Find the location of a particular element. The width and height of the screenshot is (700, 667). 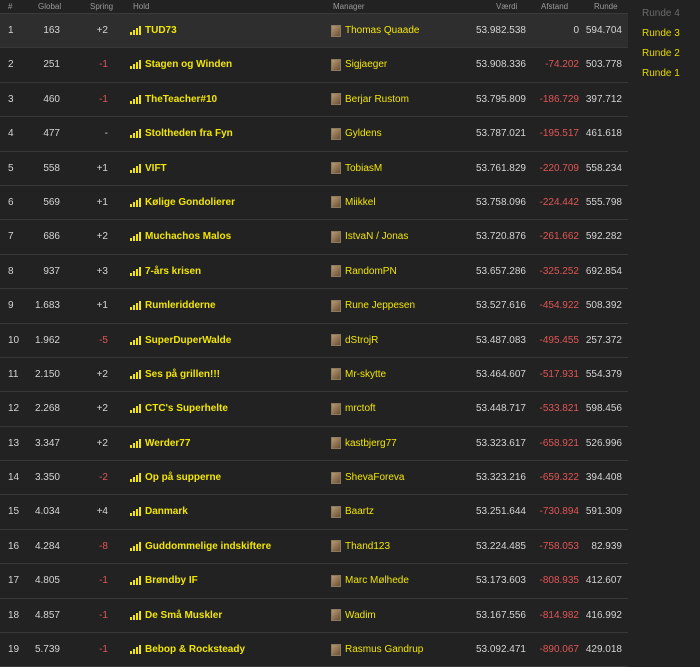

manager-link: Rune Jeppesen is located at coordinates (373, 305).